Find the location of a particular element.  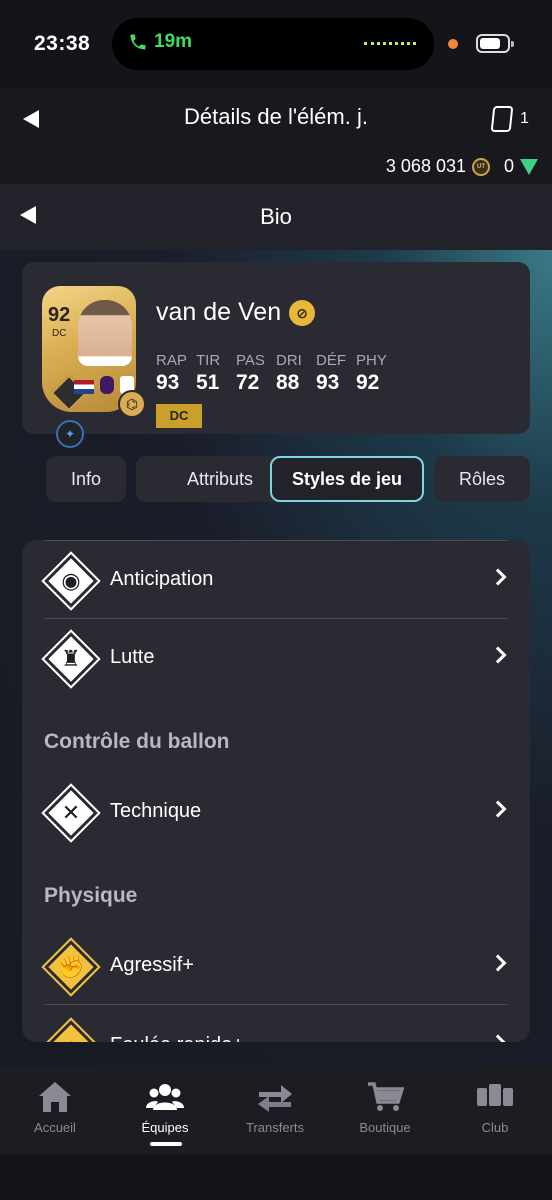

evolution-badge-icon: ✦ is located at coordinates (70, 434).